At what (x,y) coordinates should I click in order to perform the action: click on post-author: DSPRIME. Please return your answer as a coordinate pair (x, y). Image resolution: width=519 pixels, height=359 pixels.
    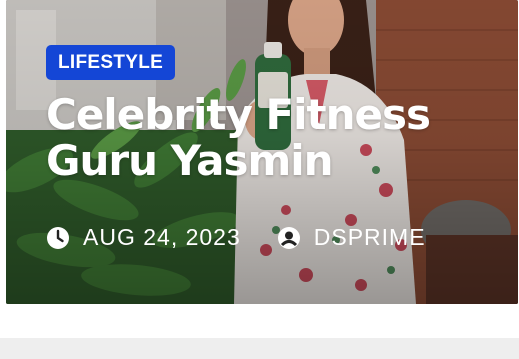
    Looking at the image, I should click on (351, 237).